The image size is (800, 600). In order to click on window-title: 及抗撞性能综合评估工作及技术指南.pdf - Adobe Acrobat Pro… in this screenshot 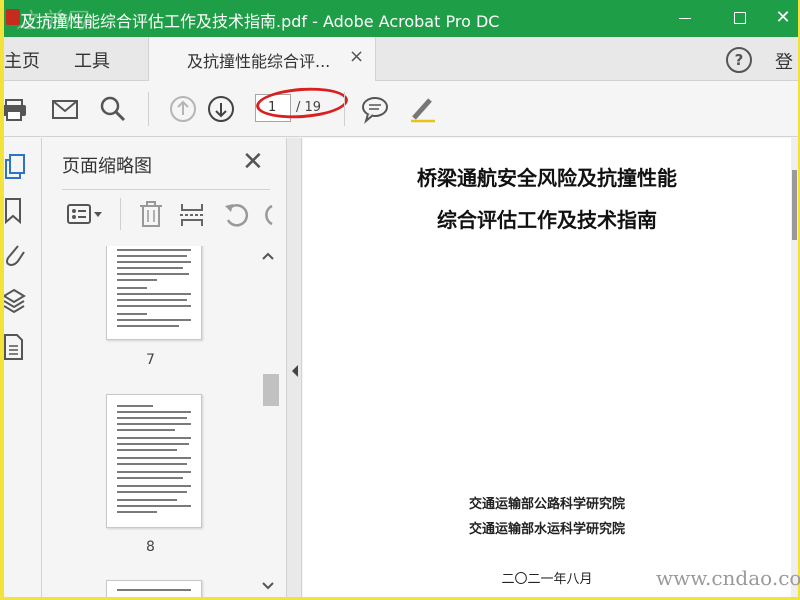, I will do `click(260, 21)`.